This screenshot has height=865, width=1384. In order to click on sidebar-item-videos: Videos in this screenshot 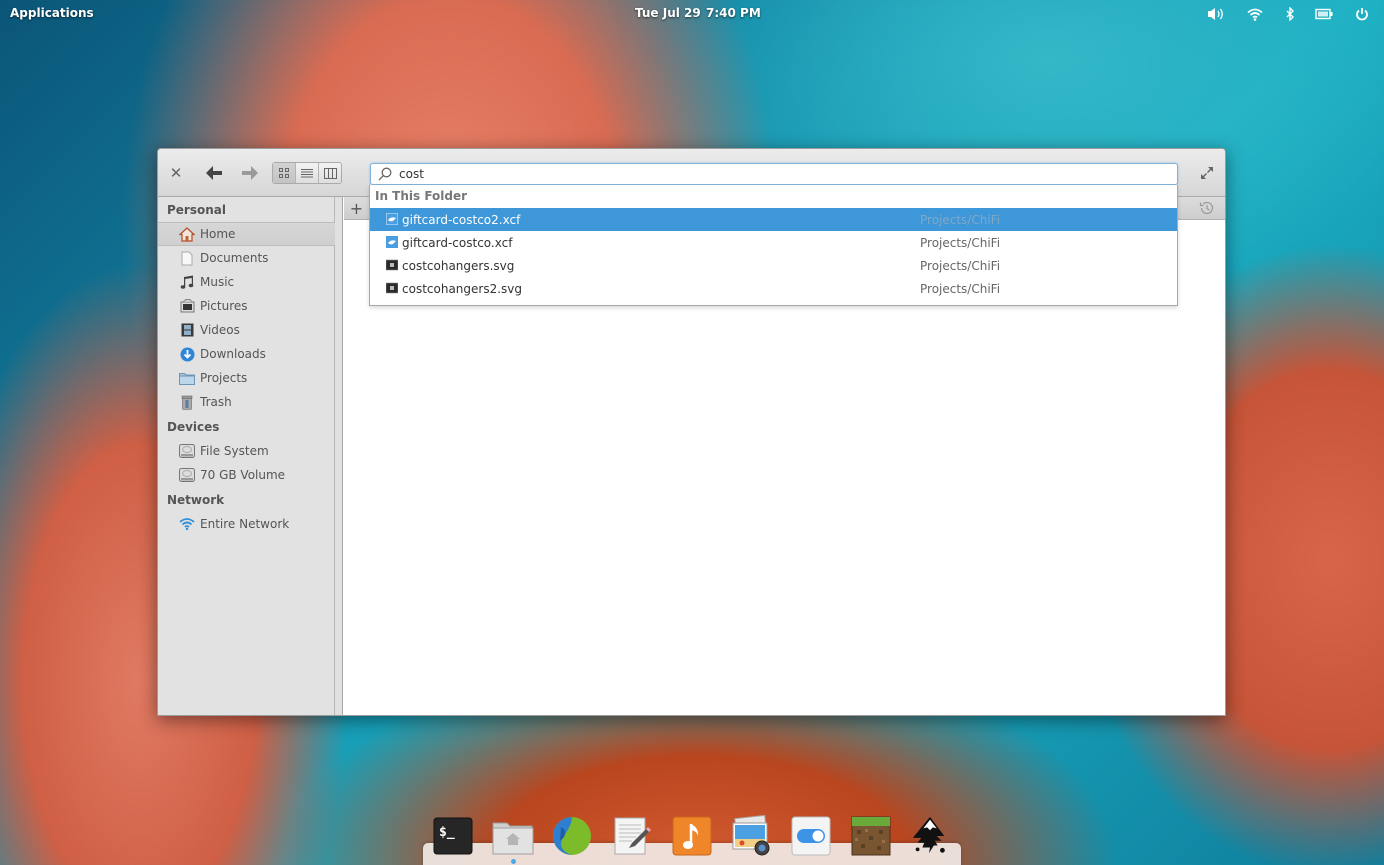, I will do `click(246, 330)`.